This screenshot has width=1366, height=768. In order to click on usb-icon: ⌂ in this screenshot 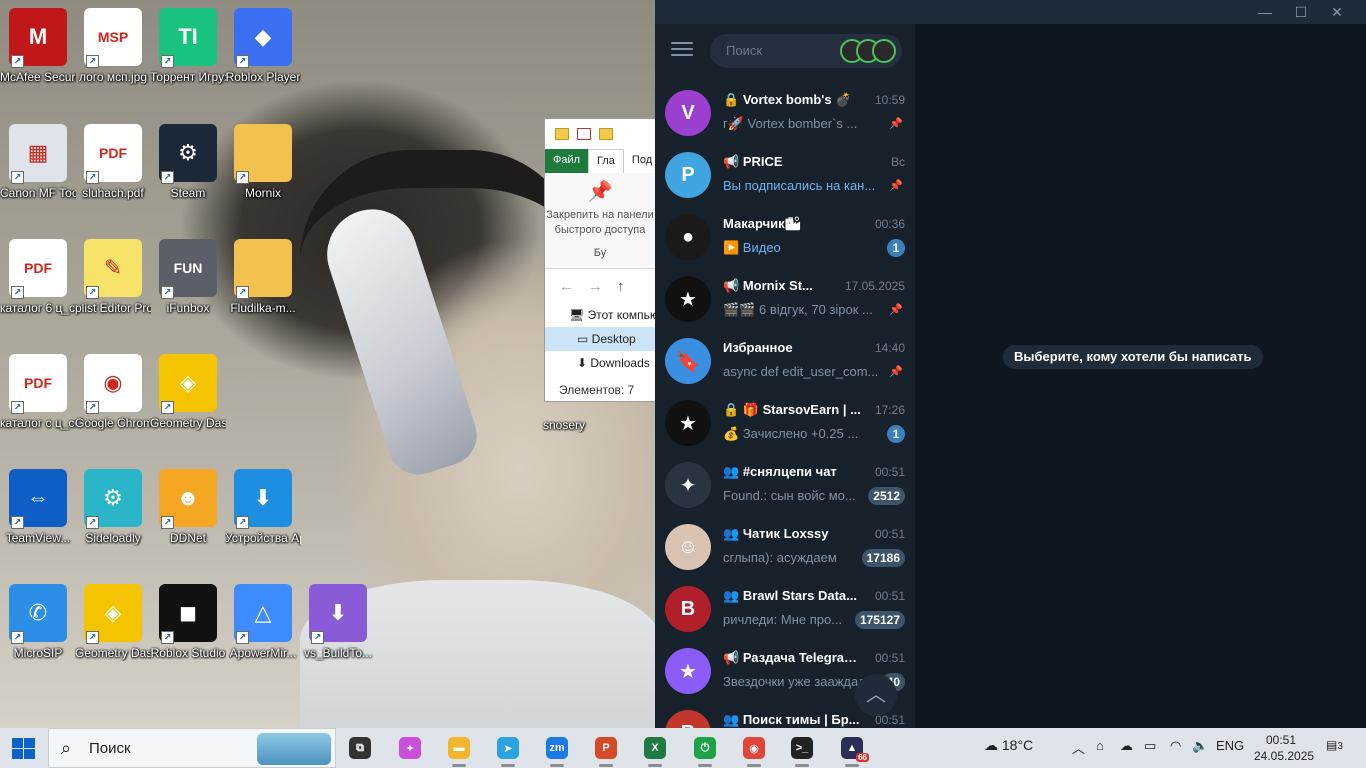, I will do `click(1100, 745)`.